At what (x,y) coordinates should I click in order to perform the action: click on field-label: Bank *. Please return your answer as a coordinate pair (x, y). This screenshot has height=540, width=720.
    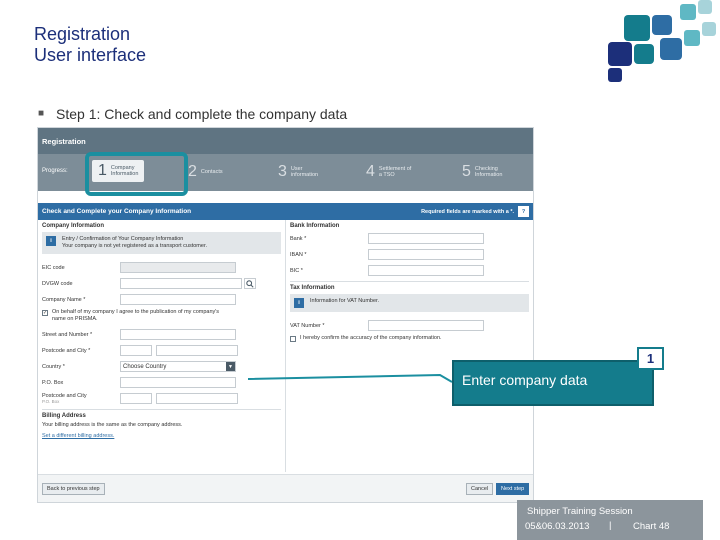
    Looking at the image, I should click on (298, 238).